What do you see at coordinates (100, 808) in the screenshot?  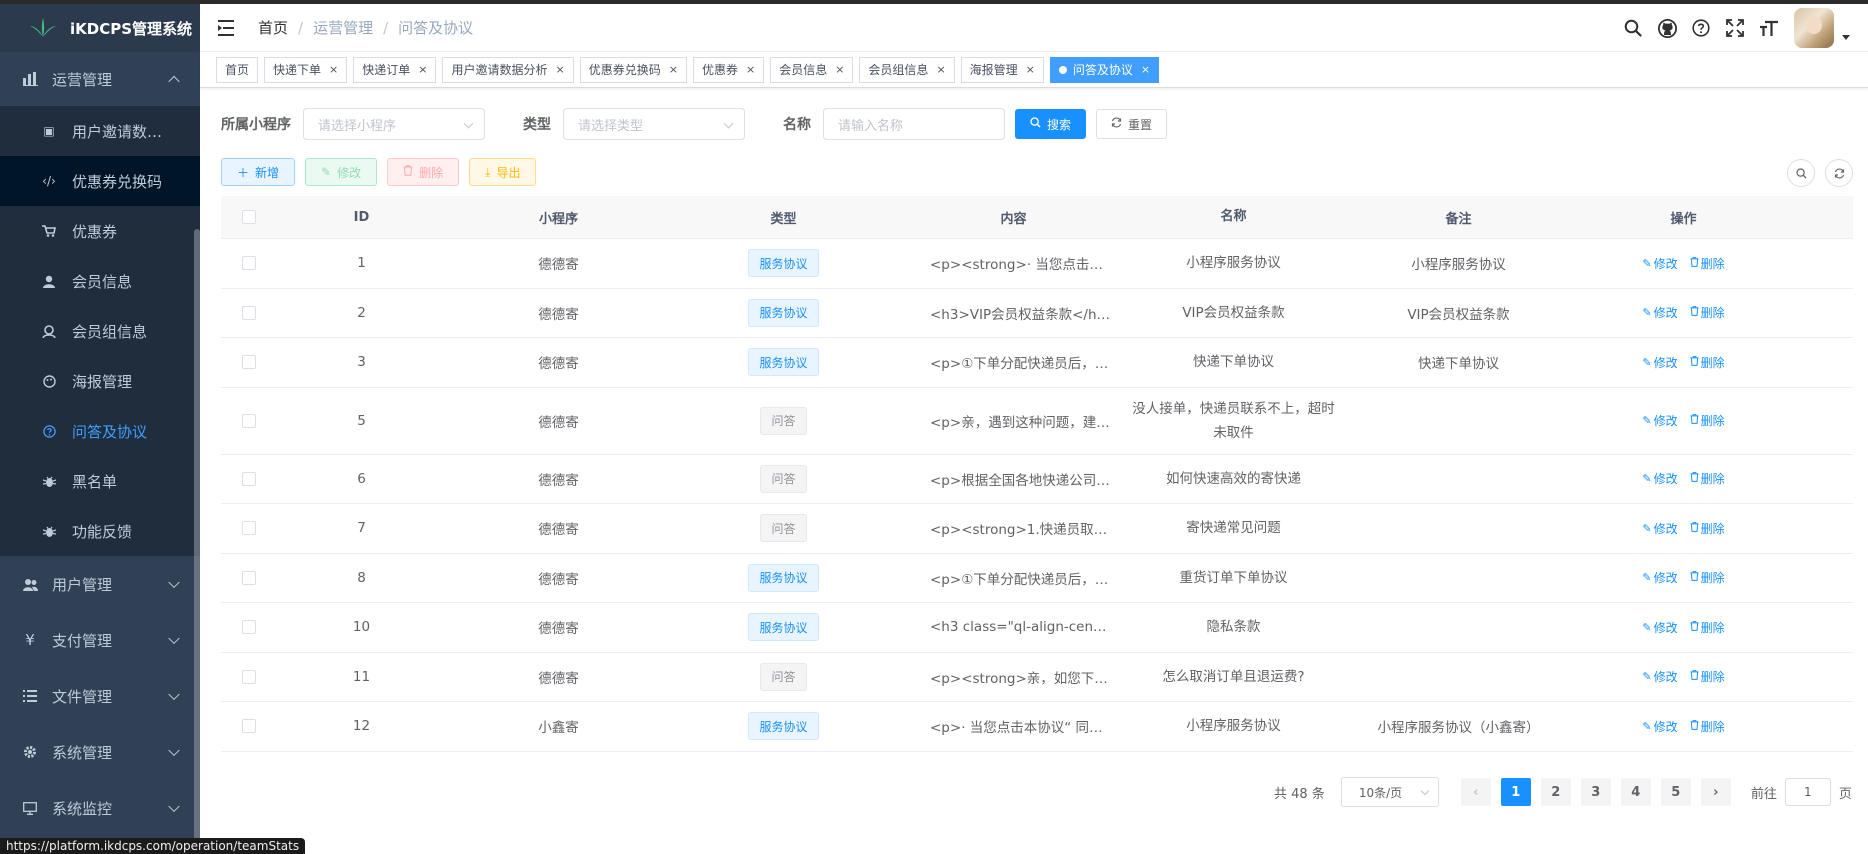 I see `menu-group-monitor: 系统监控` at bounding box center [100, 808].